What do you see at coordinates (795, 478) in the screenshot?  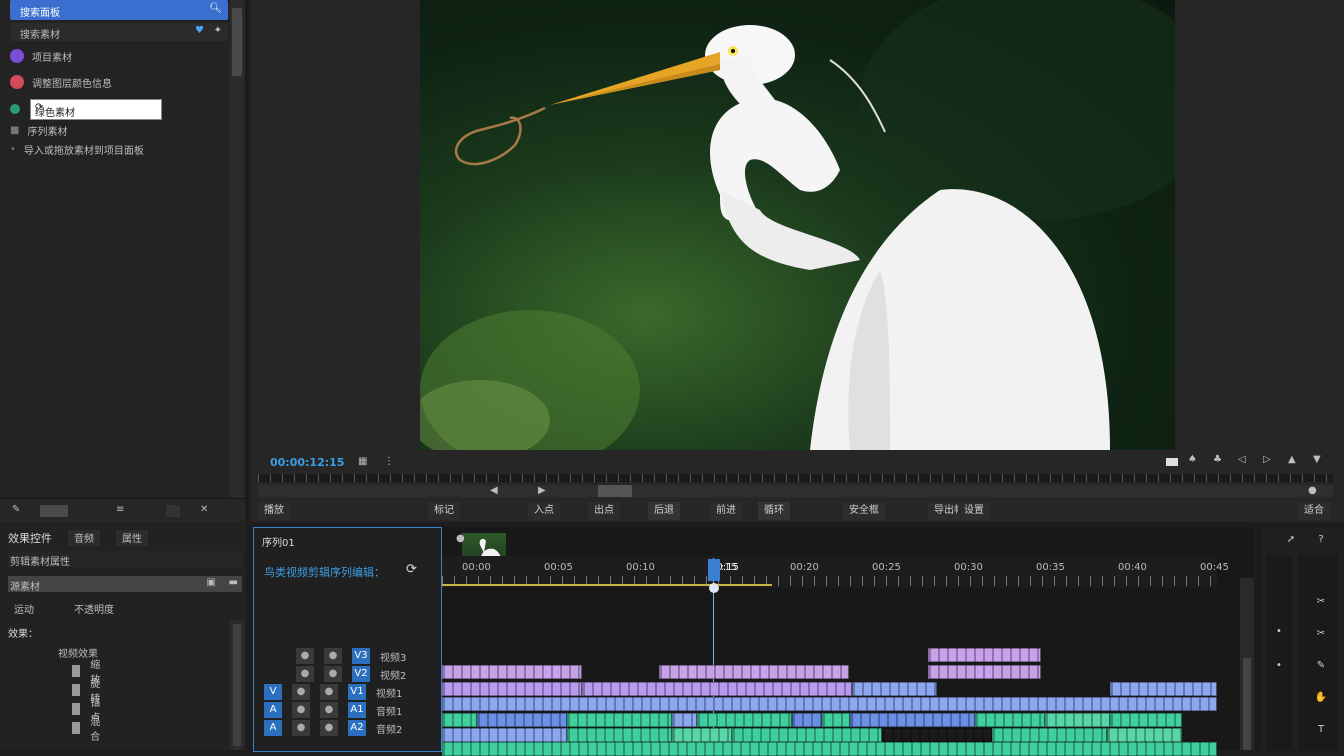 I see `timeline-scrubber` at bounding box center [795, 478].